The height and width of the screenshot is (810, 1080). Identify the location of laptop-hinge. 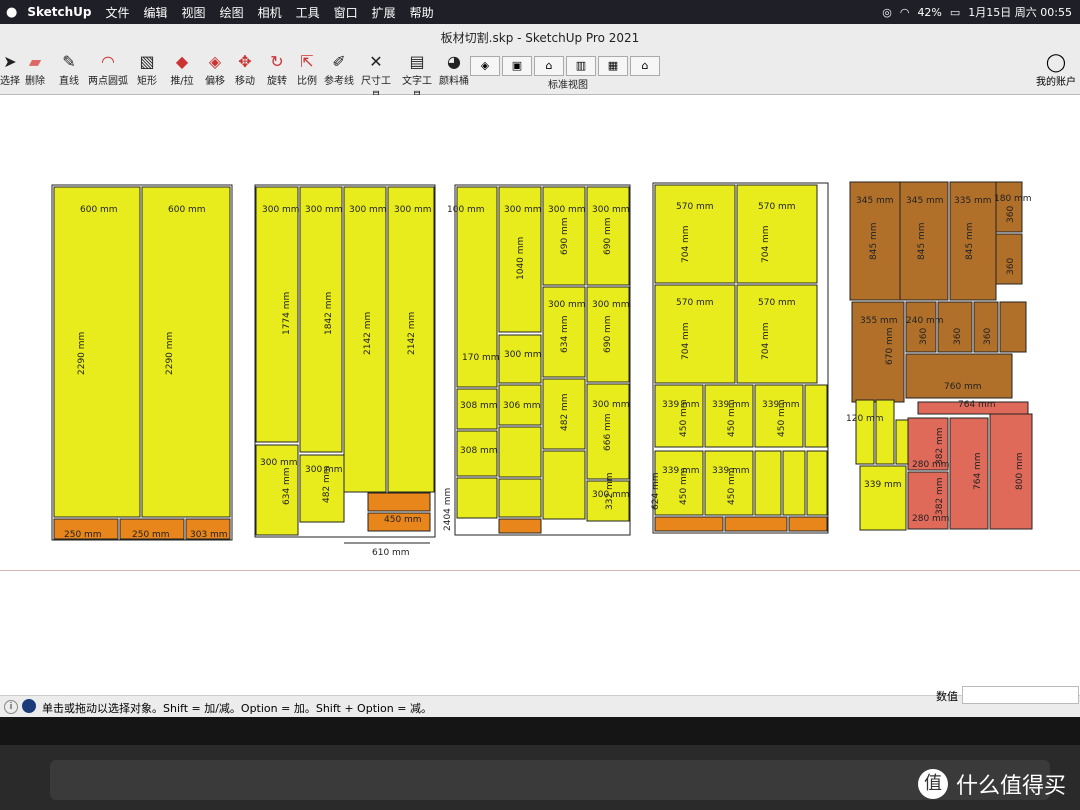
(550, 780).